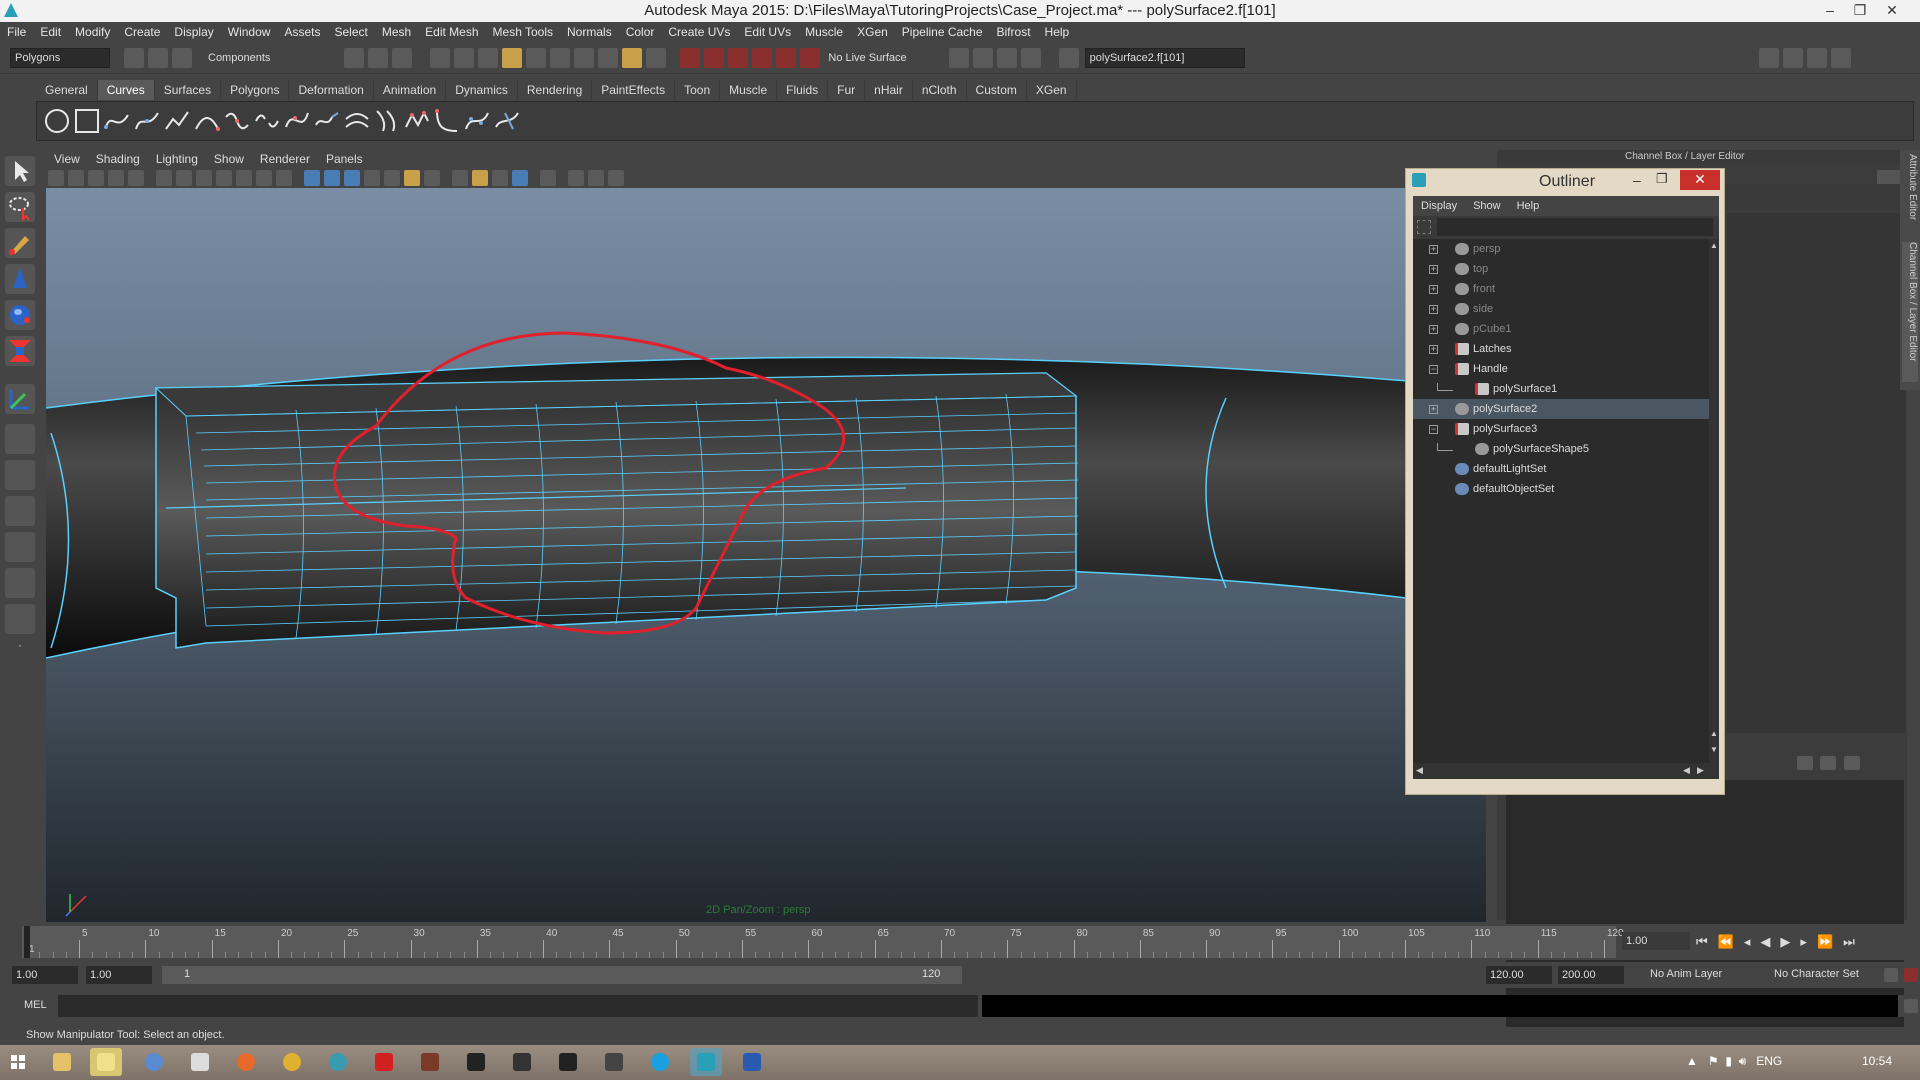 This screenshot has height=1080, width=1920. I want to click on xray-joints-icon, so click(576, 178).